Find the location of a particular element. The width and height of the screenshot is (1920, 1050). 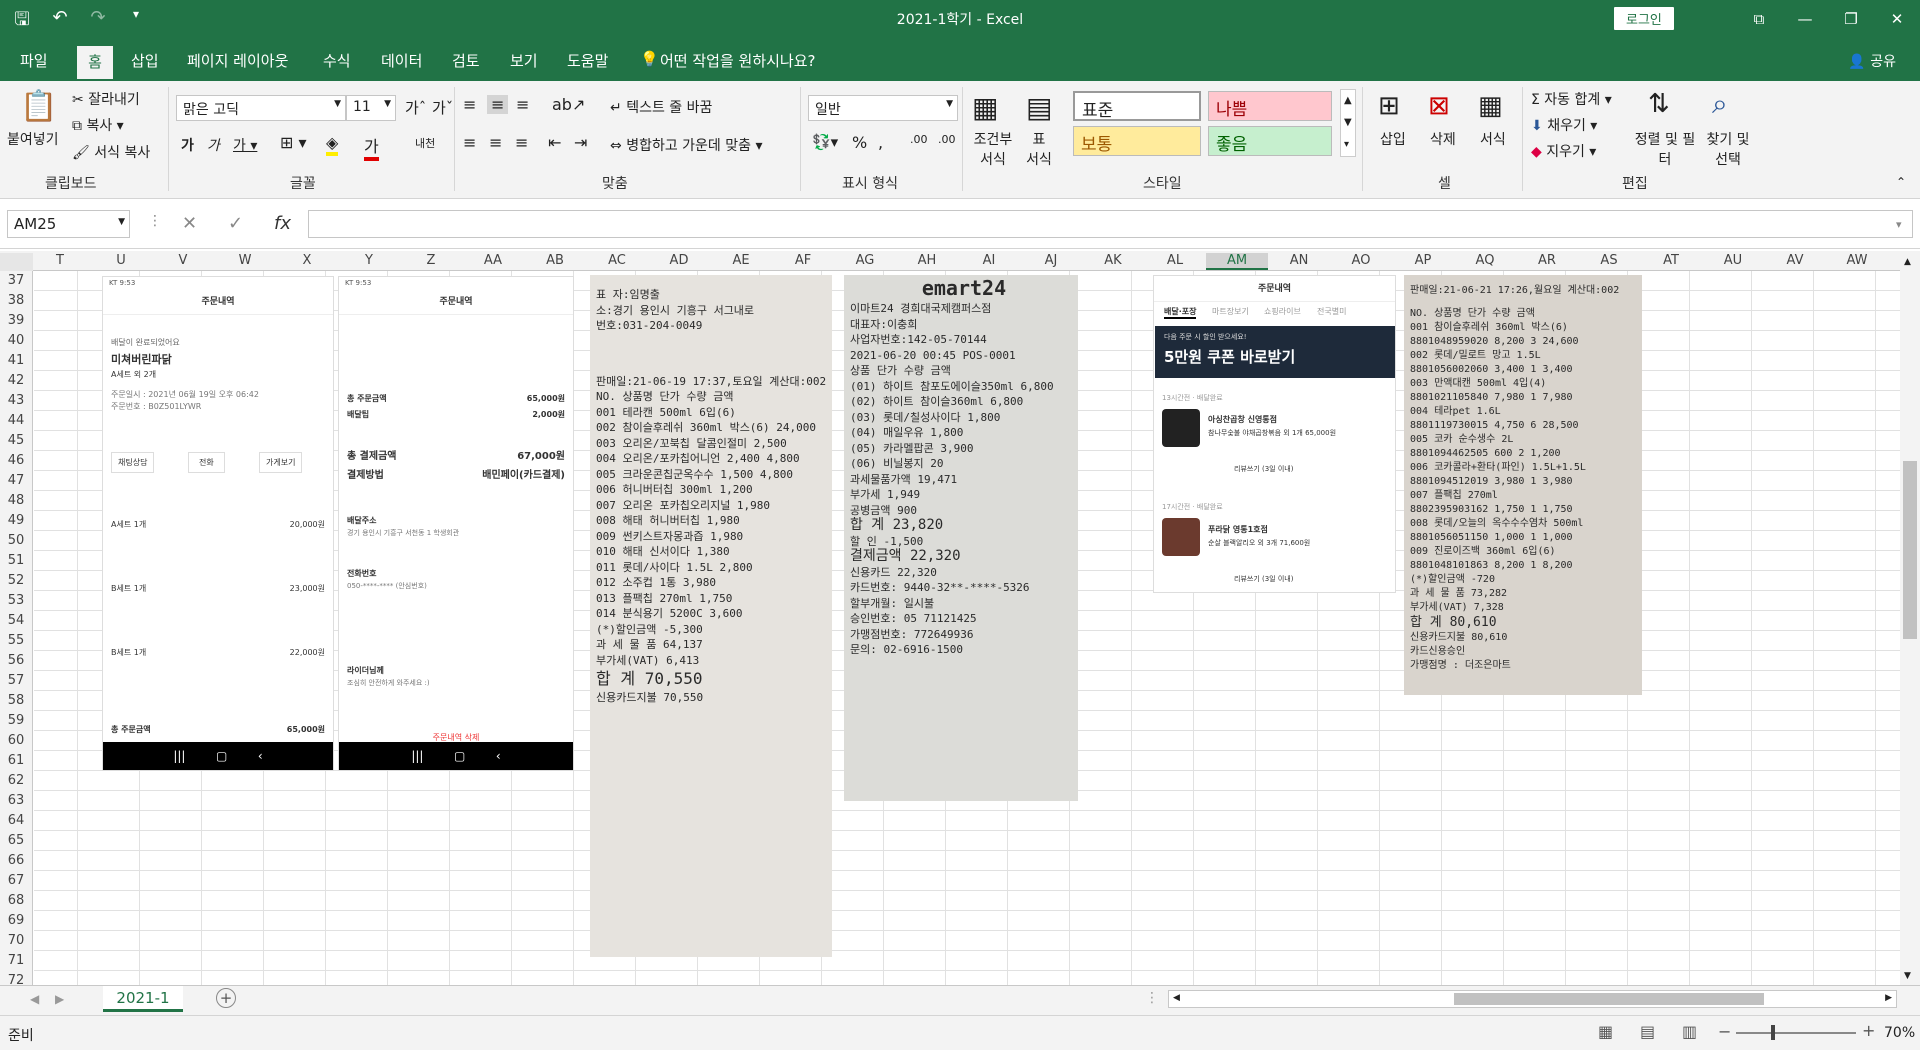

col-header: AP is located at coordinates (1423, 260).